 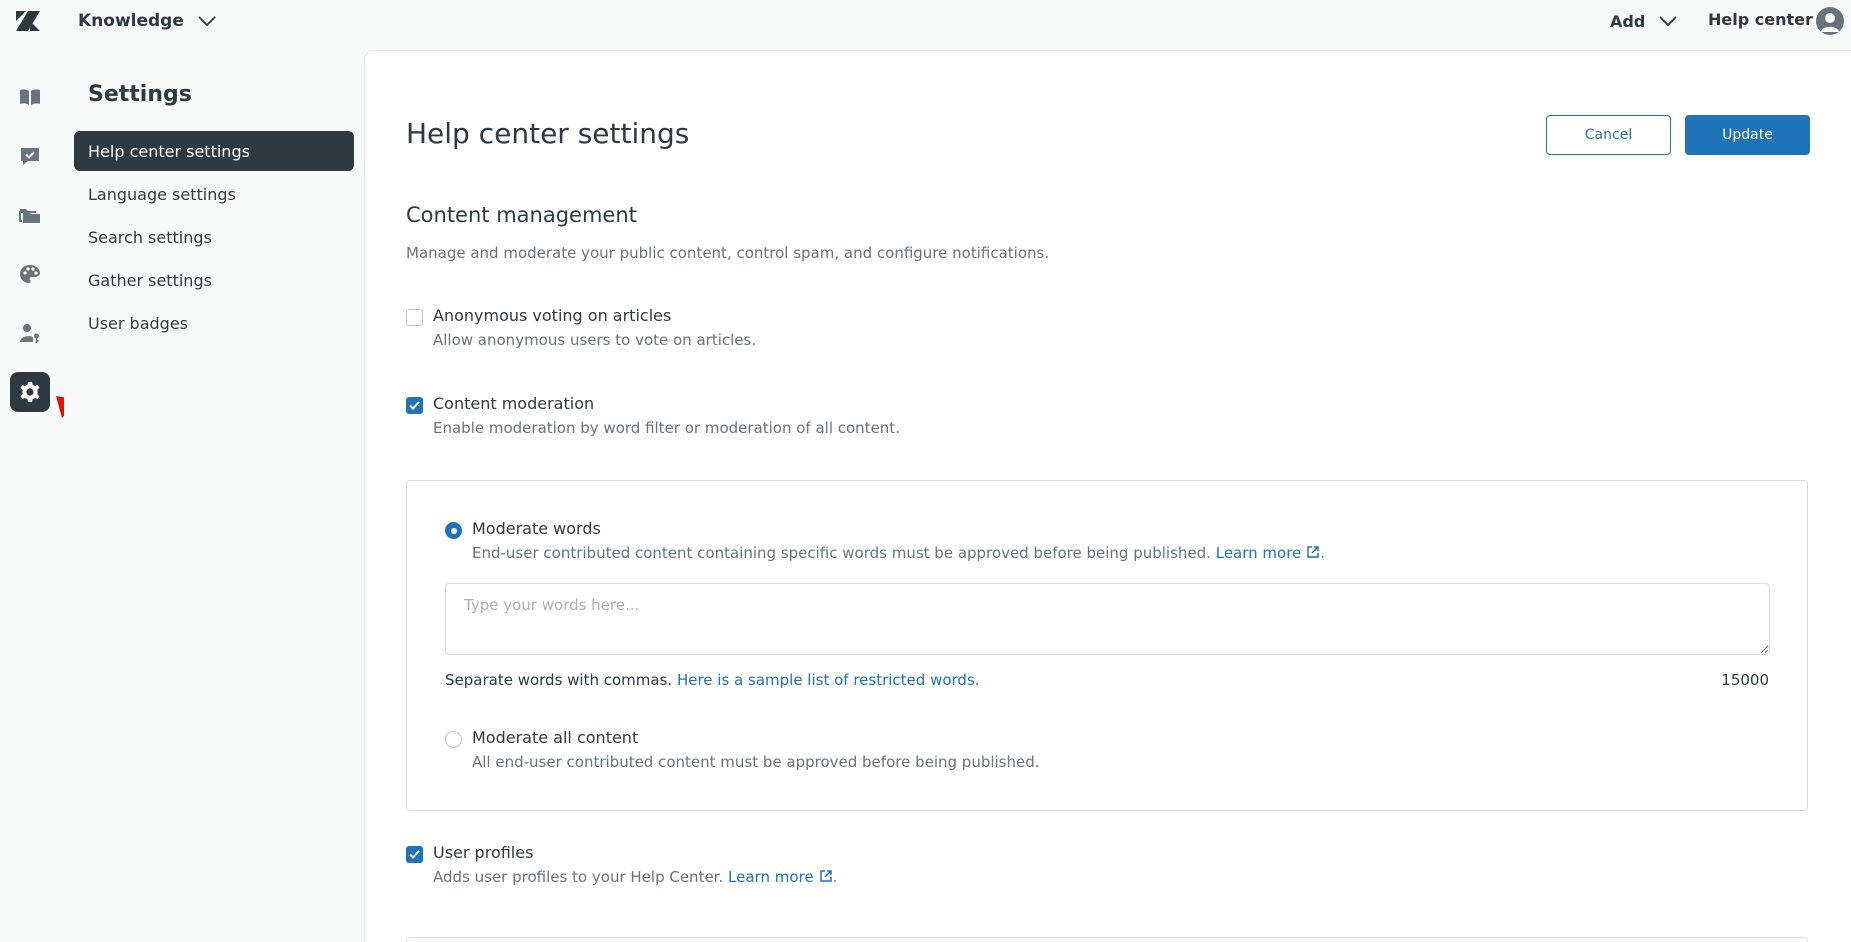 I want to click on user-avatar, so click(x=1830, y=21).